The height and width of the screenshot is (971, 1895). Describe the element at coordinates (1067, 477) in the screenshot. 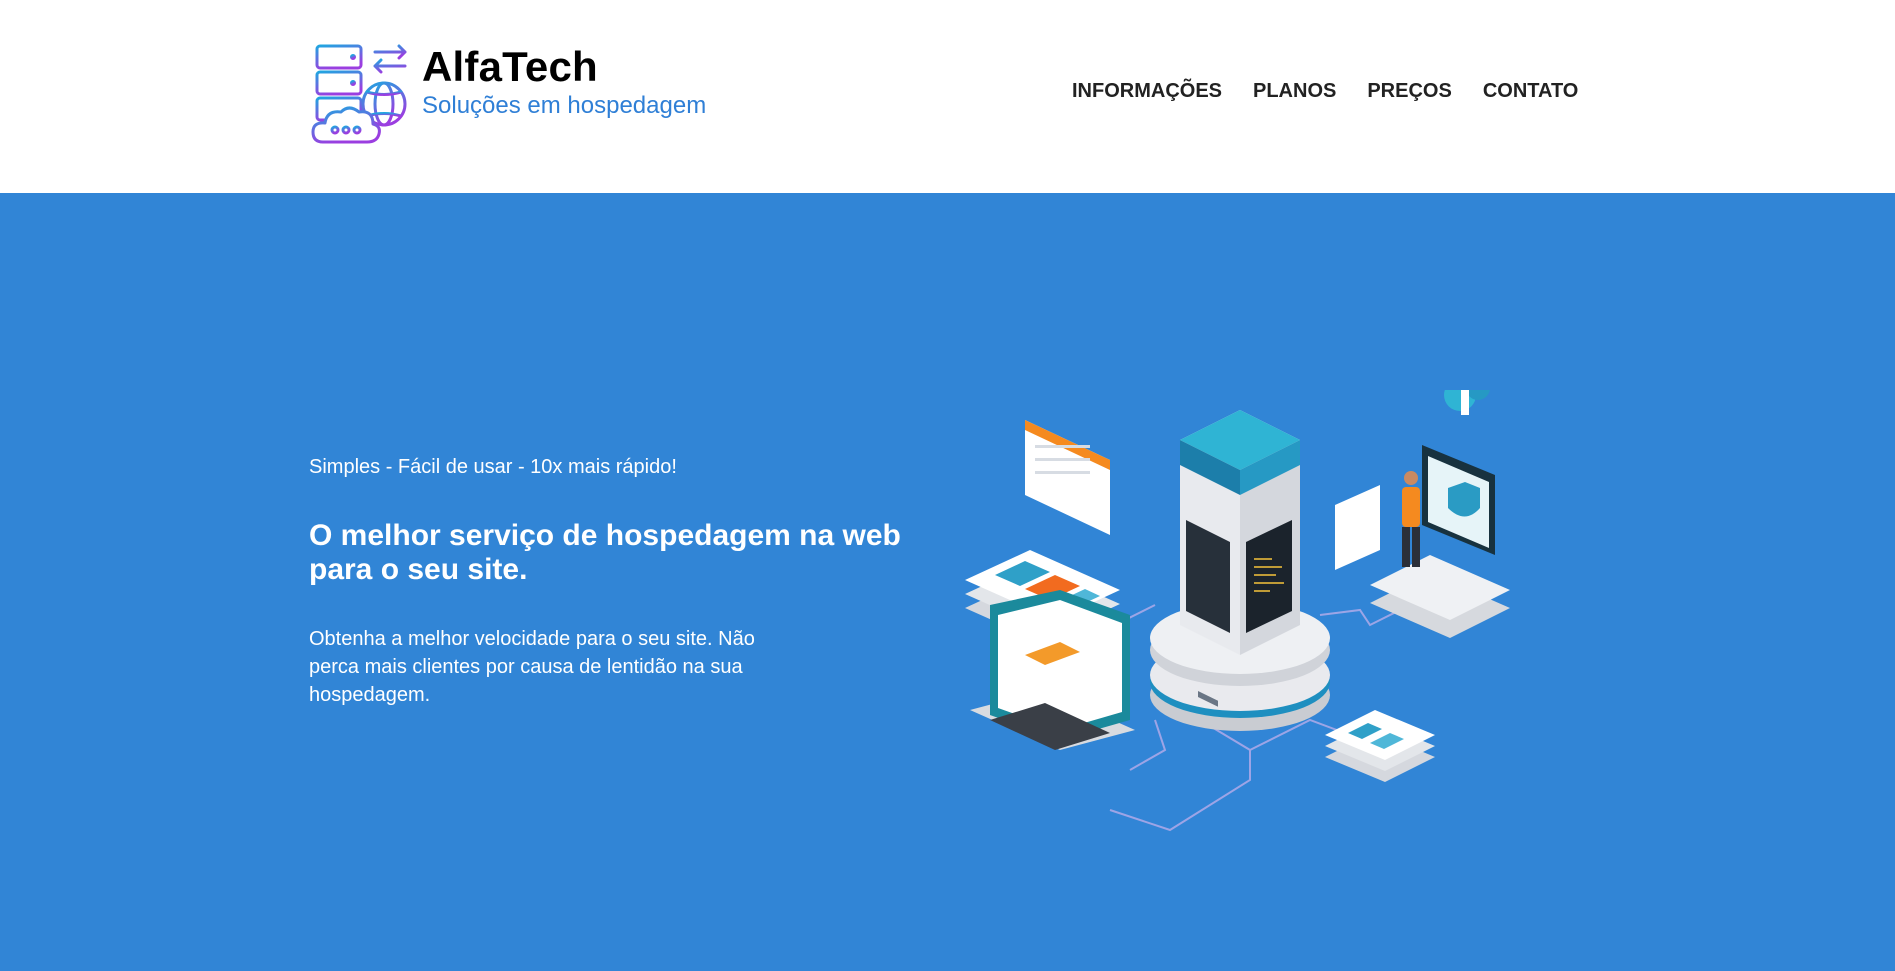

I see `browser-window-top-left` at that location.